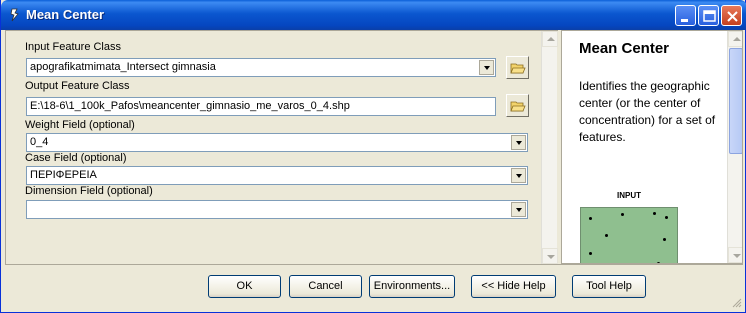 This screenshot has height=313, width=746. I want to click on parameters-scrollbar, so click(549, 147).